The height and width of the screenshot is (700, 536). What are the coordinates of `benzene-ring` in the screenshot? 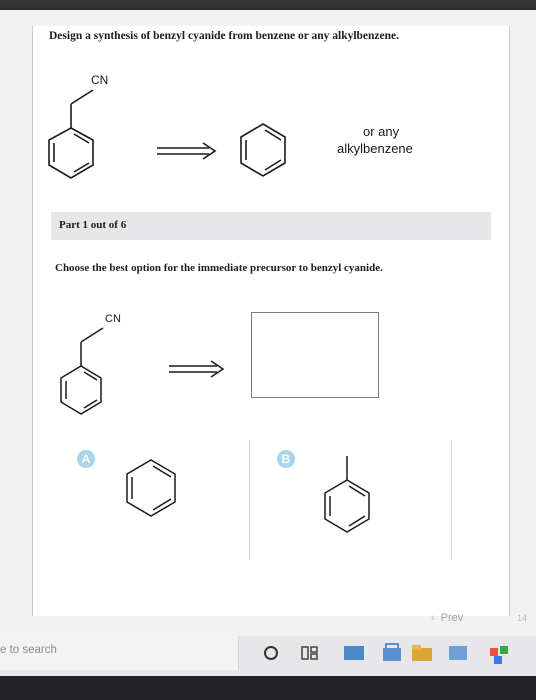 It's located at (263, 150).